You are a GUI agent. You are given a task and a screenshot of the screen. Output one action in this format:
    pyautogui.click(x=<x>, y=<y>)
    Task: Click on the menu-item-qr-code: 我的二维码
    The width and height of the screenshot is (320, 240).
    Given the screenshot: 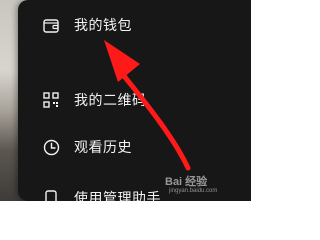 What is the action you would take?
    pyautogui.click(x=134, y=100)
    